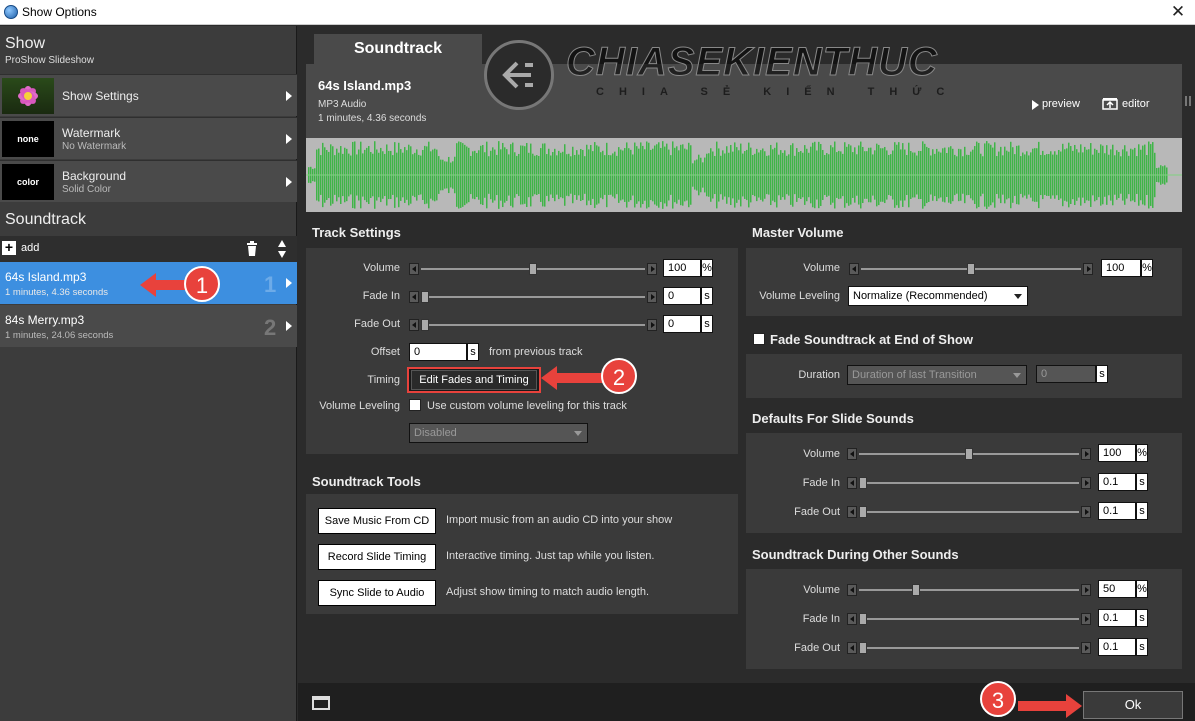  I want to click on preview-button: preview, so click(1060, 105).